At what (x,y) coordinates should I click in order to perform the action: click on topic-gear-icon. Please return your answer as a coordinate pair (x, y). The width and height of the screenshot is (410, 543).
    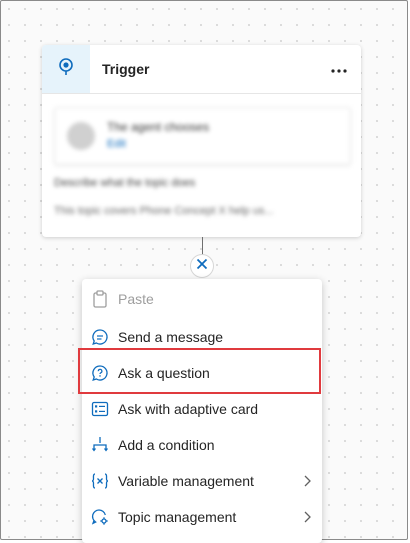
    Looking at the image, I should click on (100, 517).